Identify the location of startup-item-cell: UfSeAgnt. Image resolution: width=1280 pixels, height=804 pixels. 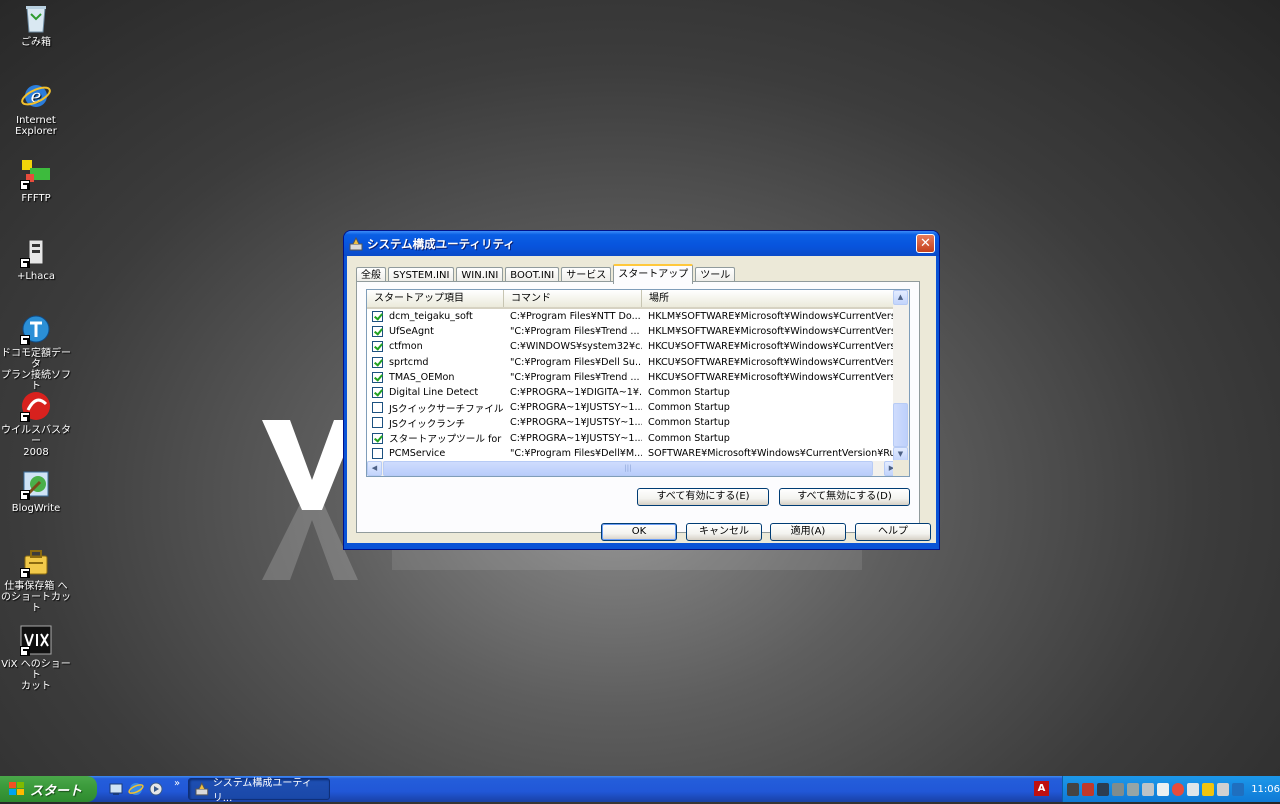
(435, 332).